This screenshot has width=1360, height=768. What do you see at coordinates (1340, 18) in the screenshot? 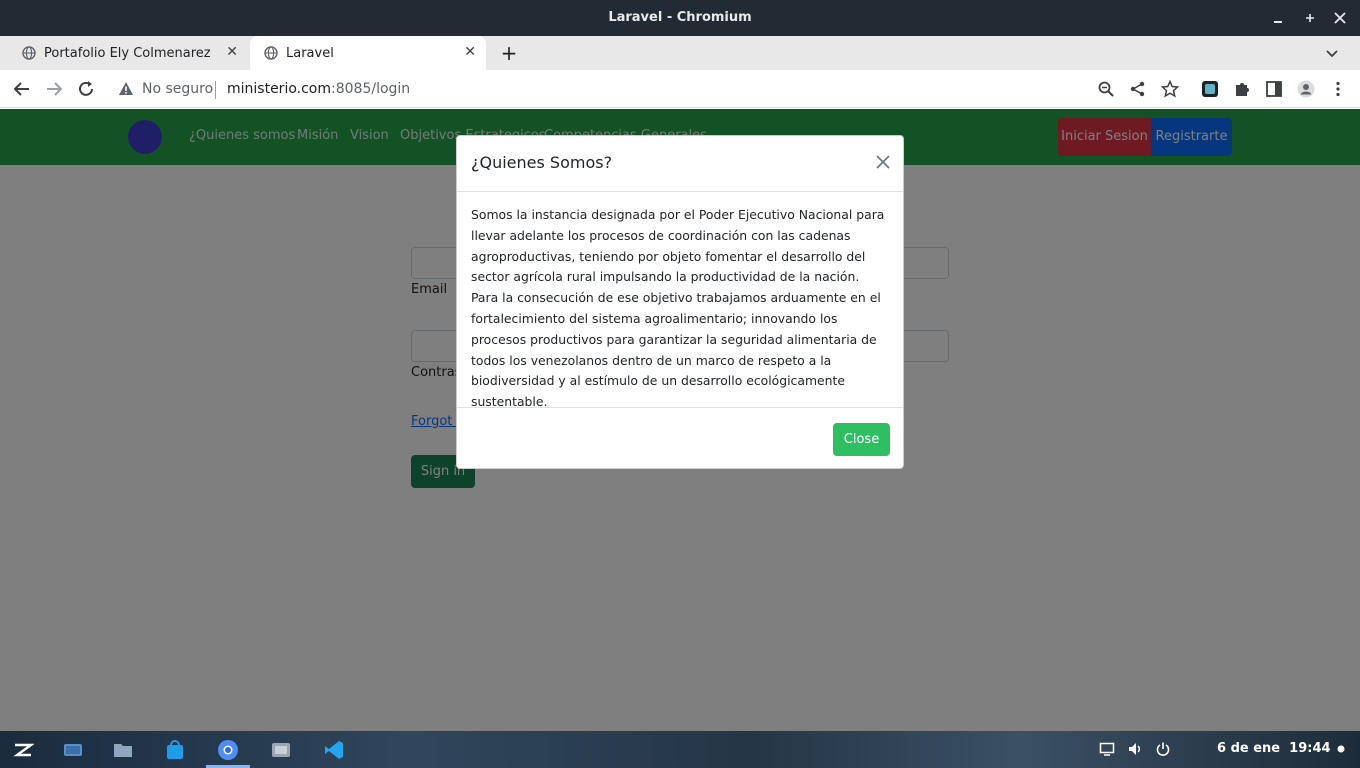
I see `close-window-icon` at bounding box center [1340, 18].